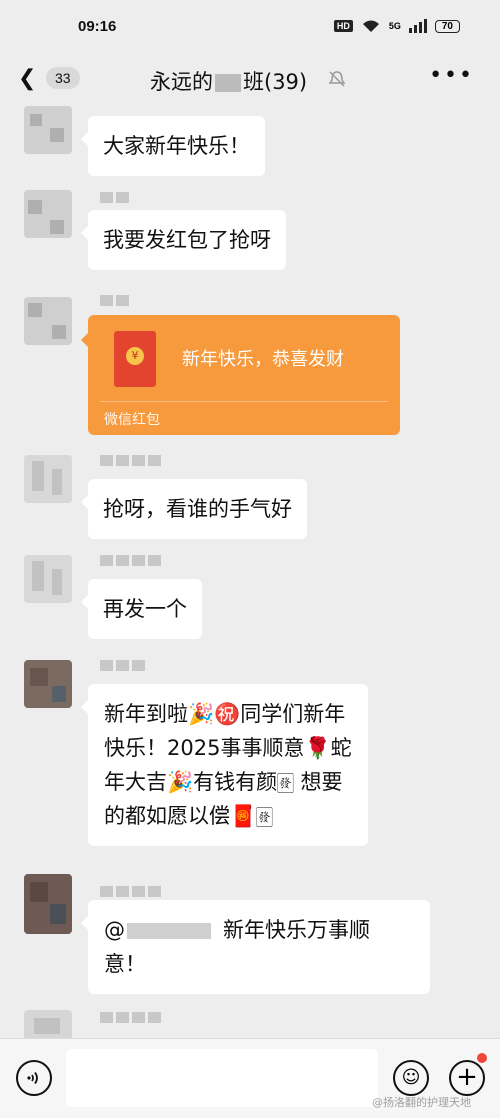 Image resolution: width=500 pixels, height=1118 pixels. Describe the element at coordinates (27, 78) in the screenshot. I see `back-icon: ❮` at that location.